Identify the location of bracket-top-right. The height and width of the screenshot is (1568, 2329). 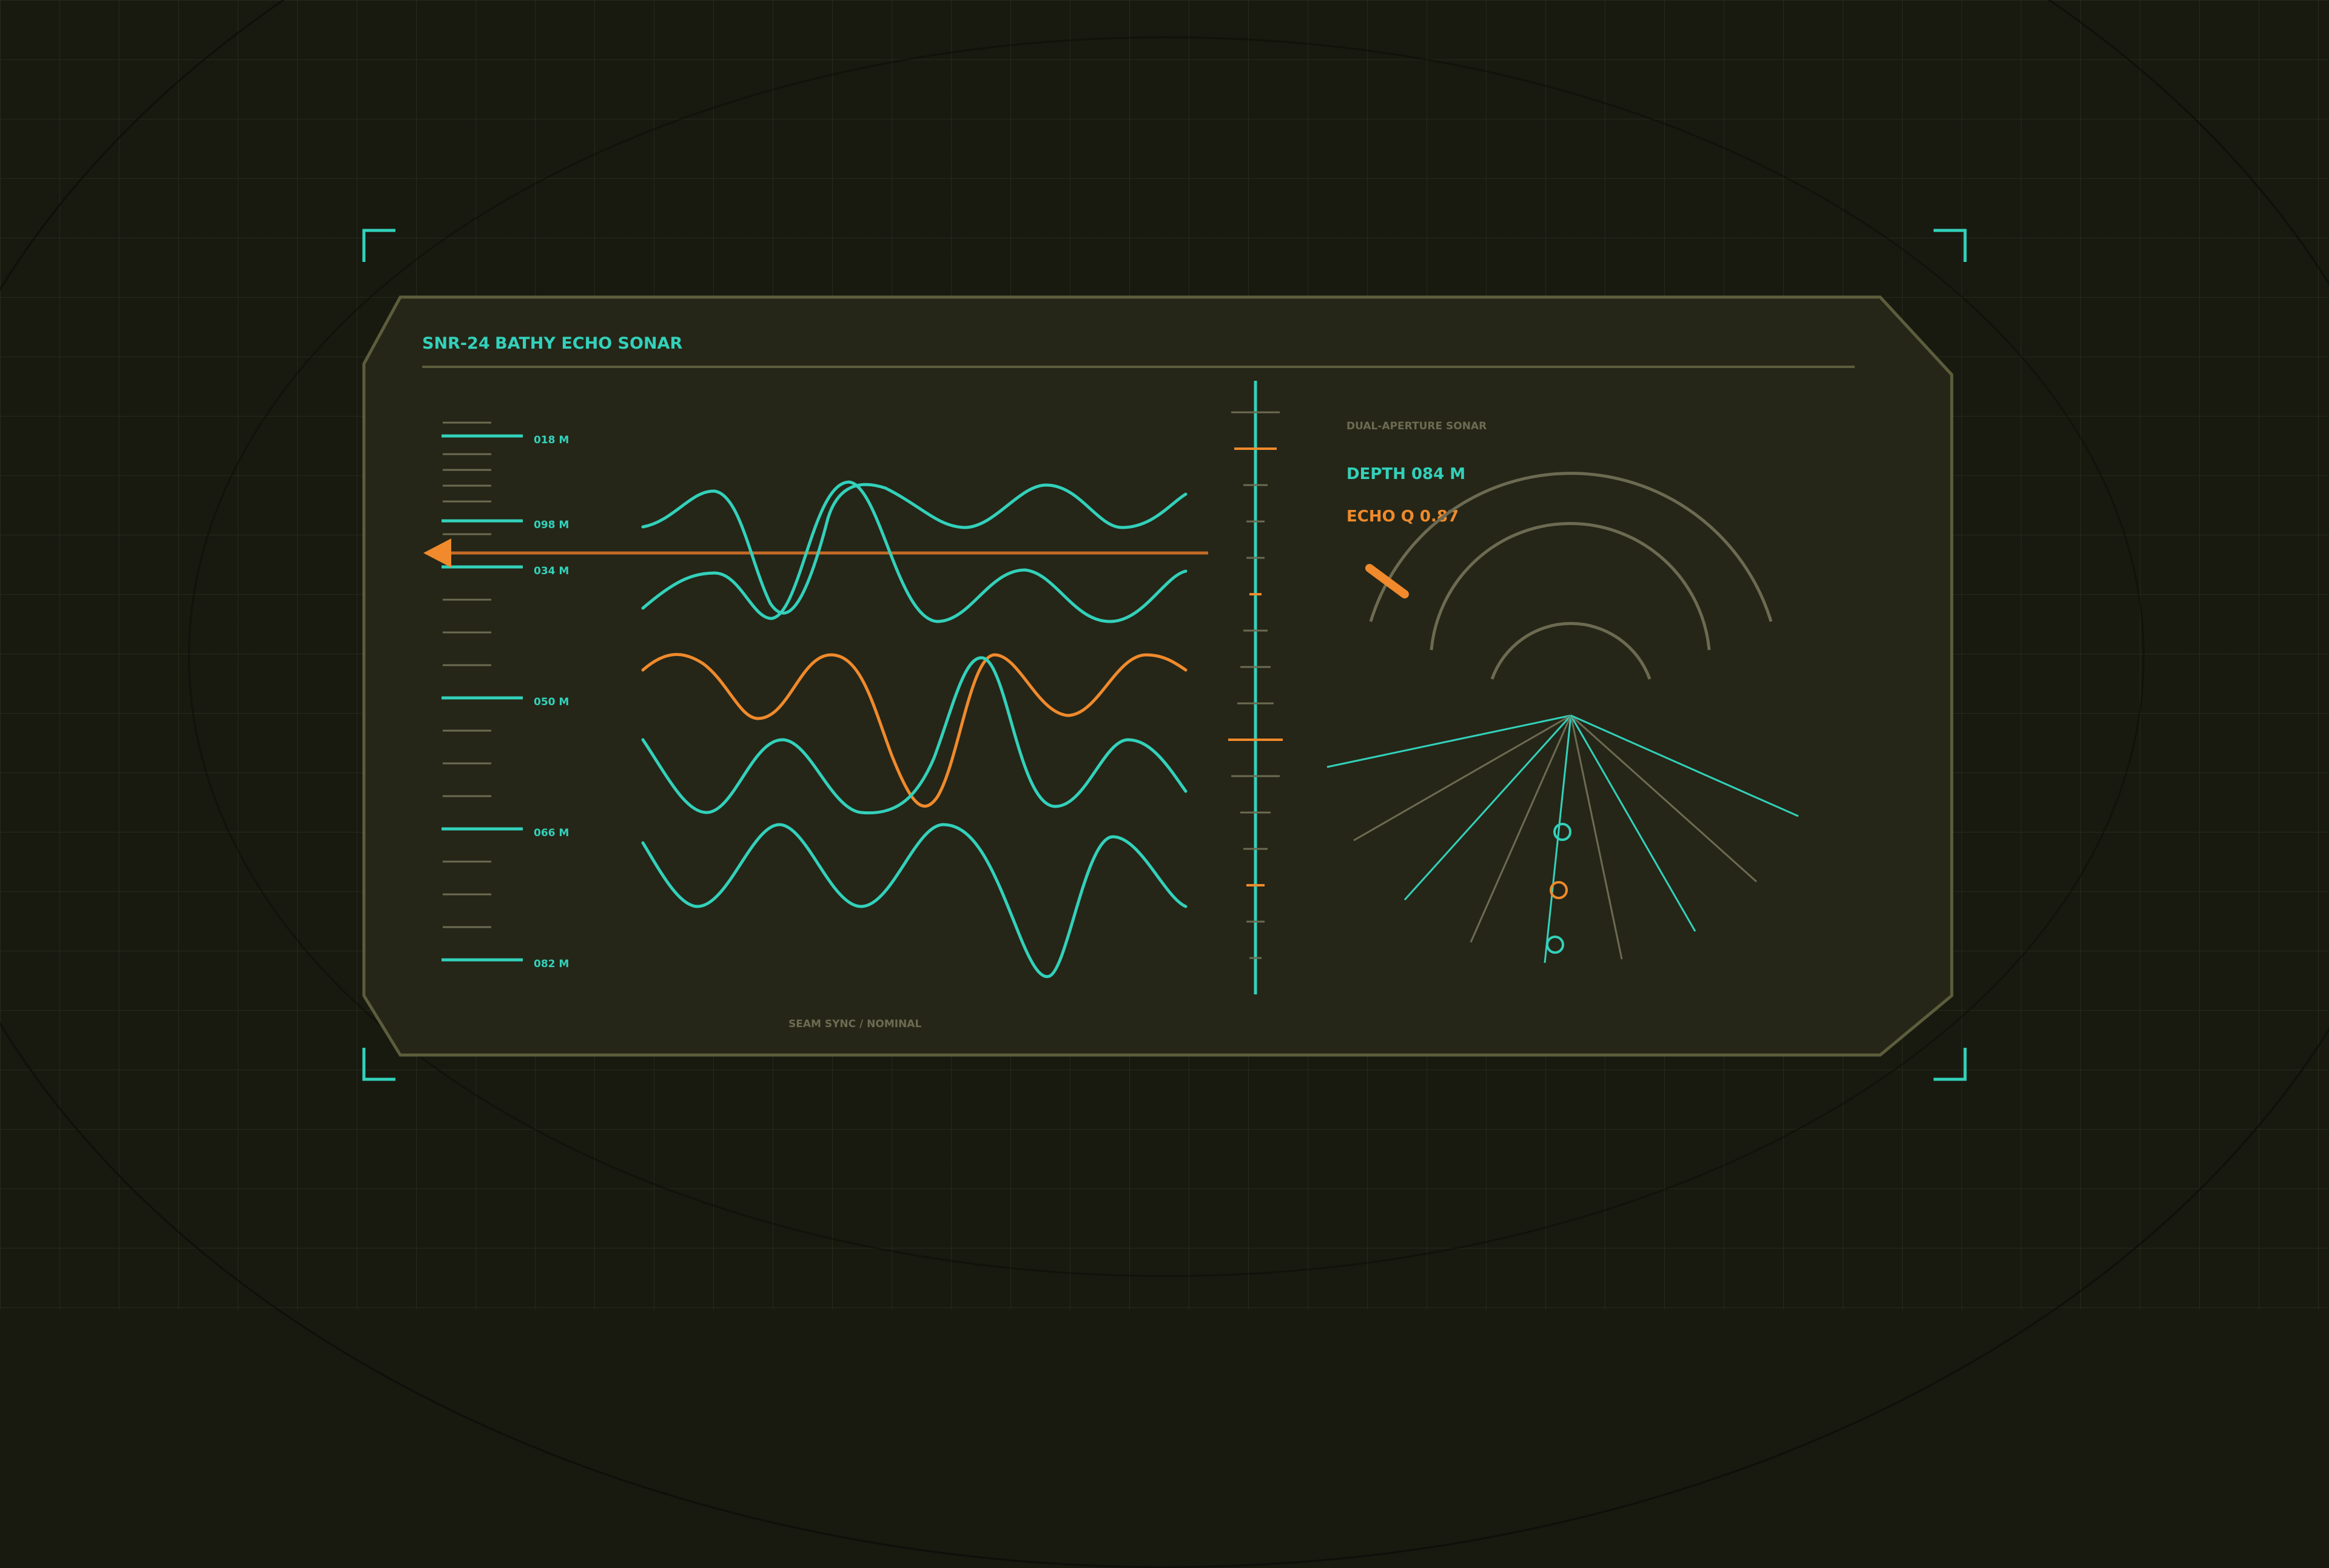
(1951, 246).